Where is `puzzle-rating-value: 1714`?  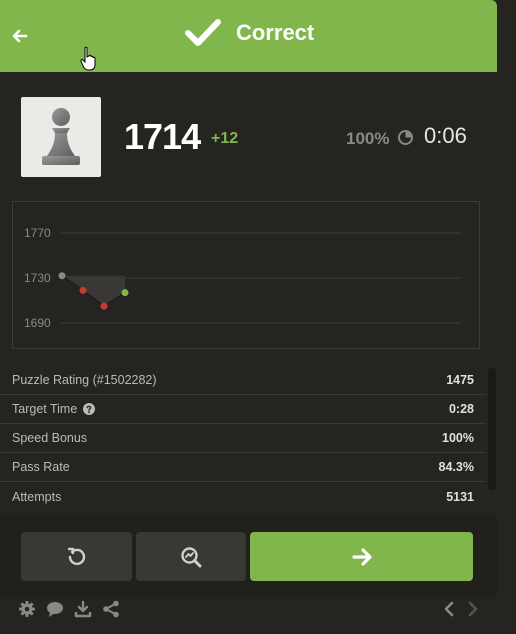
puzzle-rating-value: 1714 is located at coordinates (162, 136).